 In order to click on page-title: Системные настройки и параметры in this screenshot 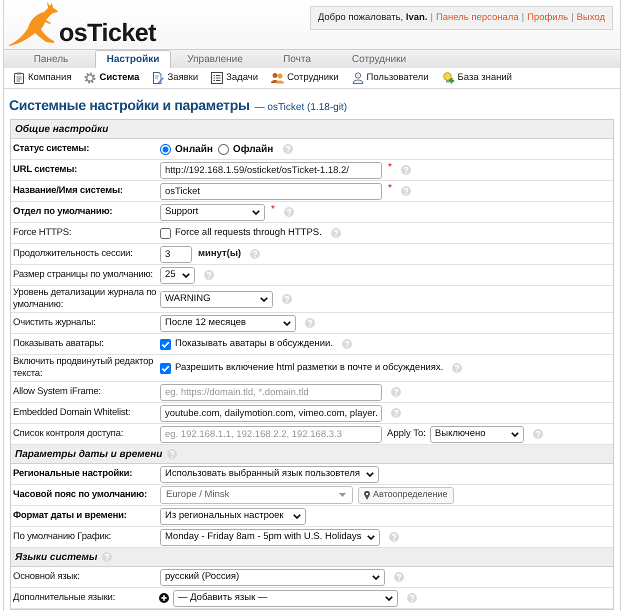, I will do `click(129, 105)`.